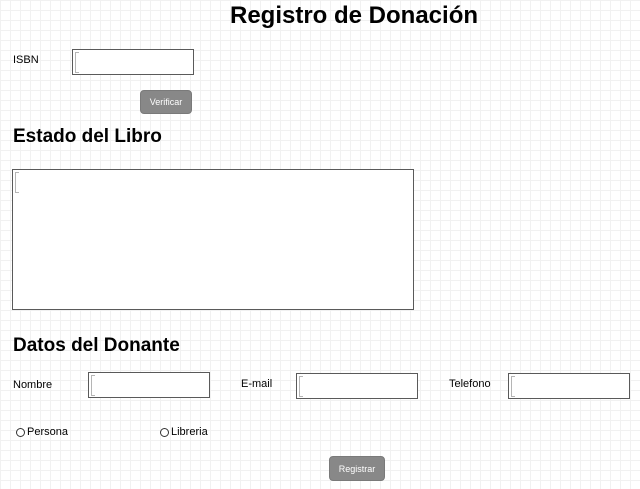 The width and height of the screenshot is (640, 489). Describe the element at coordinates (149, 385) in the screenshot. I see `name-input` at that location.